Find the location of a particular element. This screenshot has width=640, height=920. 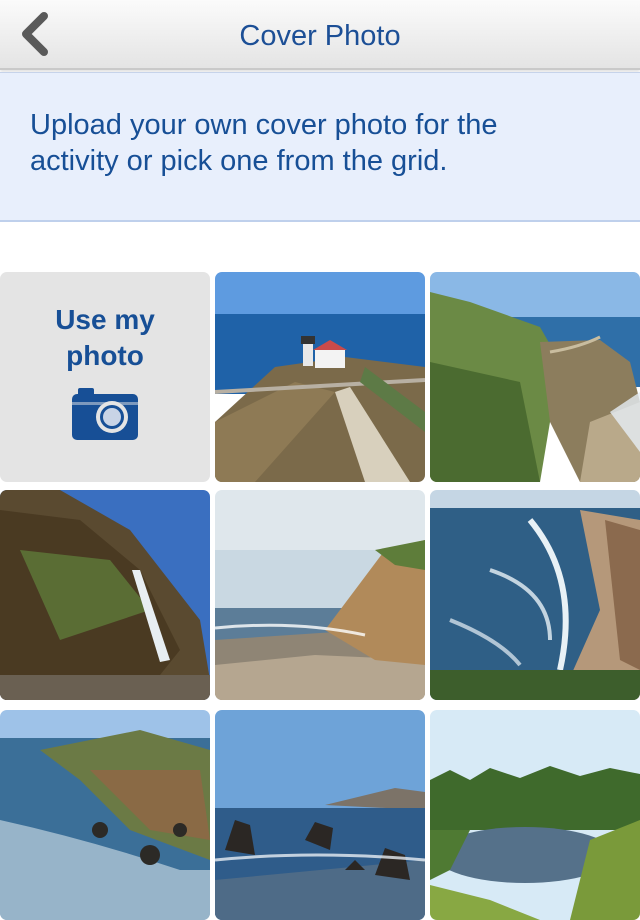

page-title: Cover Photo is located at coordinates (320, 36).